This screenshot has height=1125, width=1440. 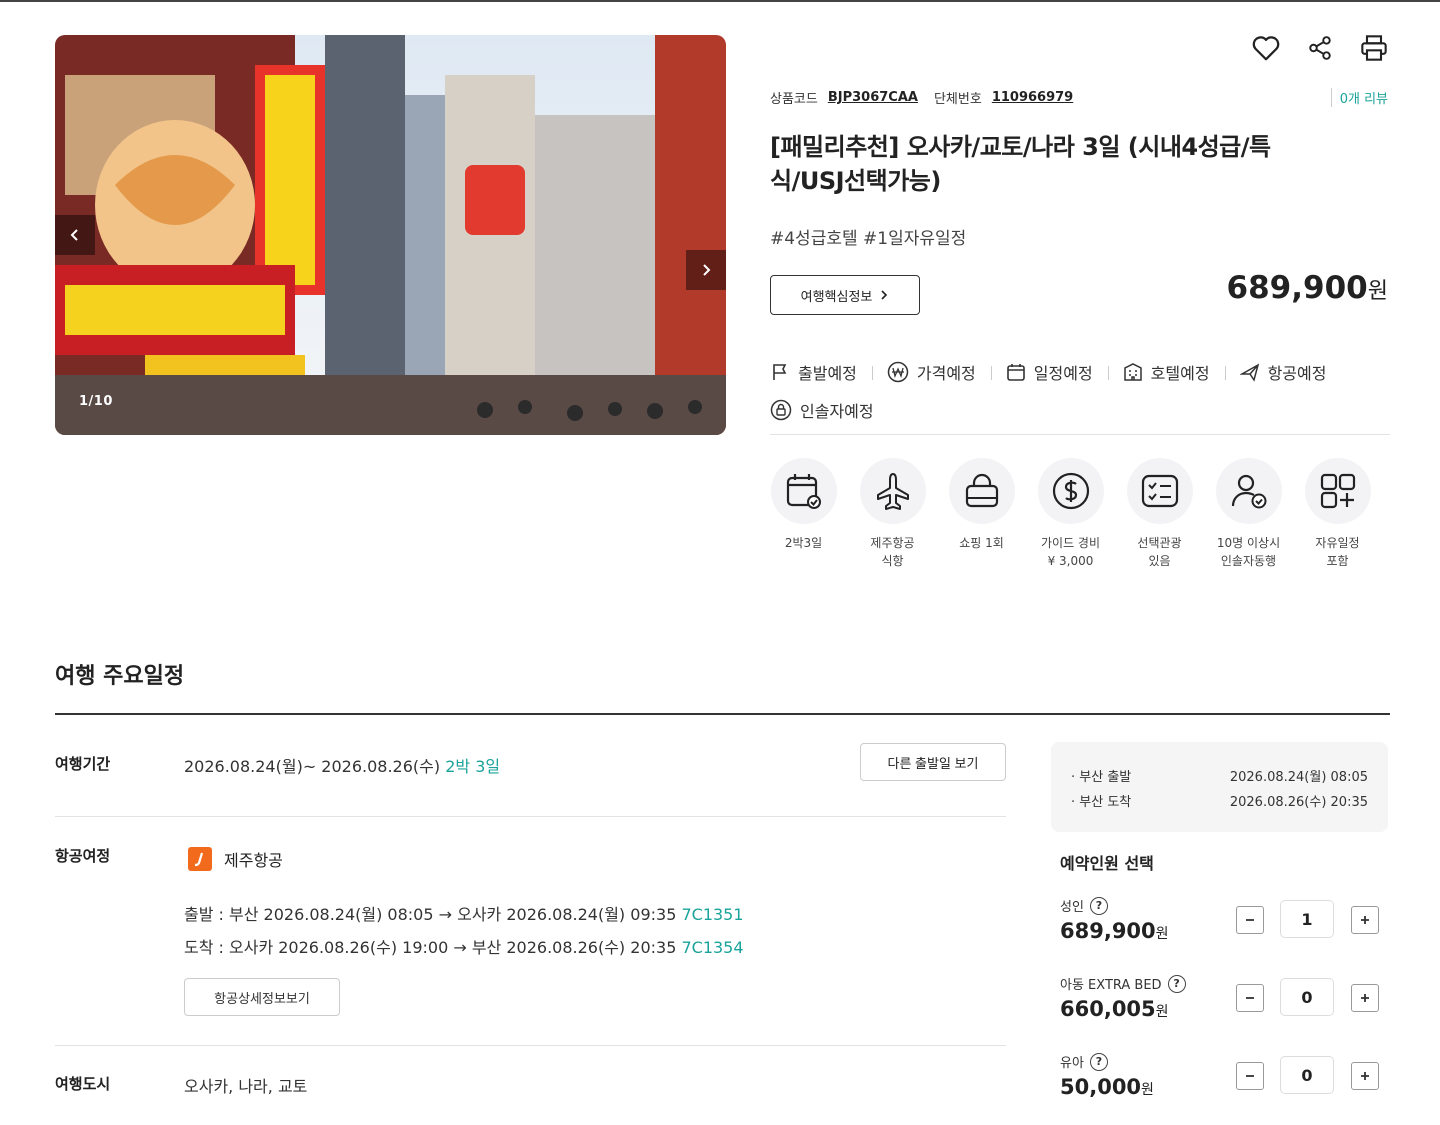 I want to click on status-price: 가격예정, so click(x=939, y=372).